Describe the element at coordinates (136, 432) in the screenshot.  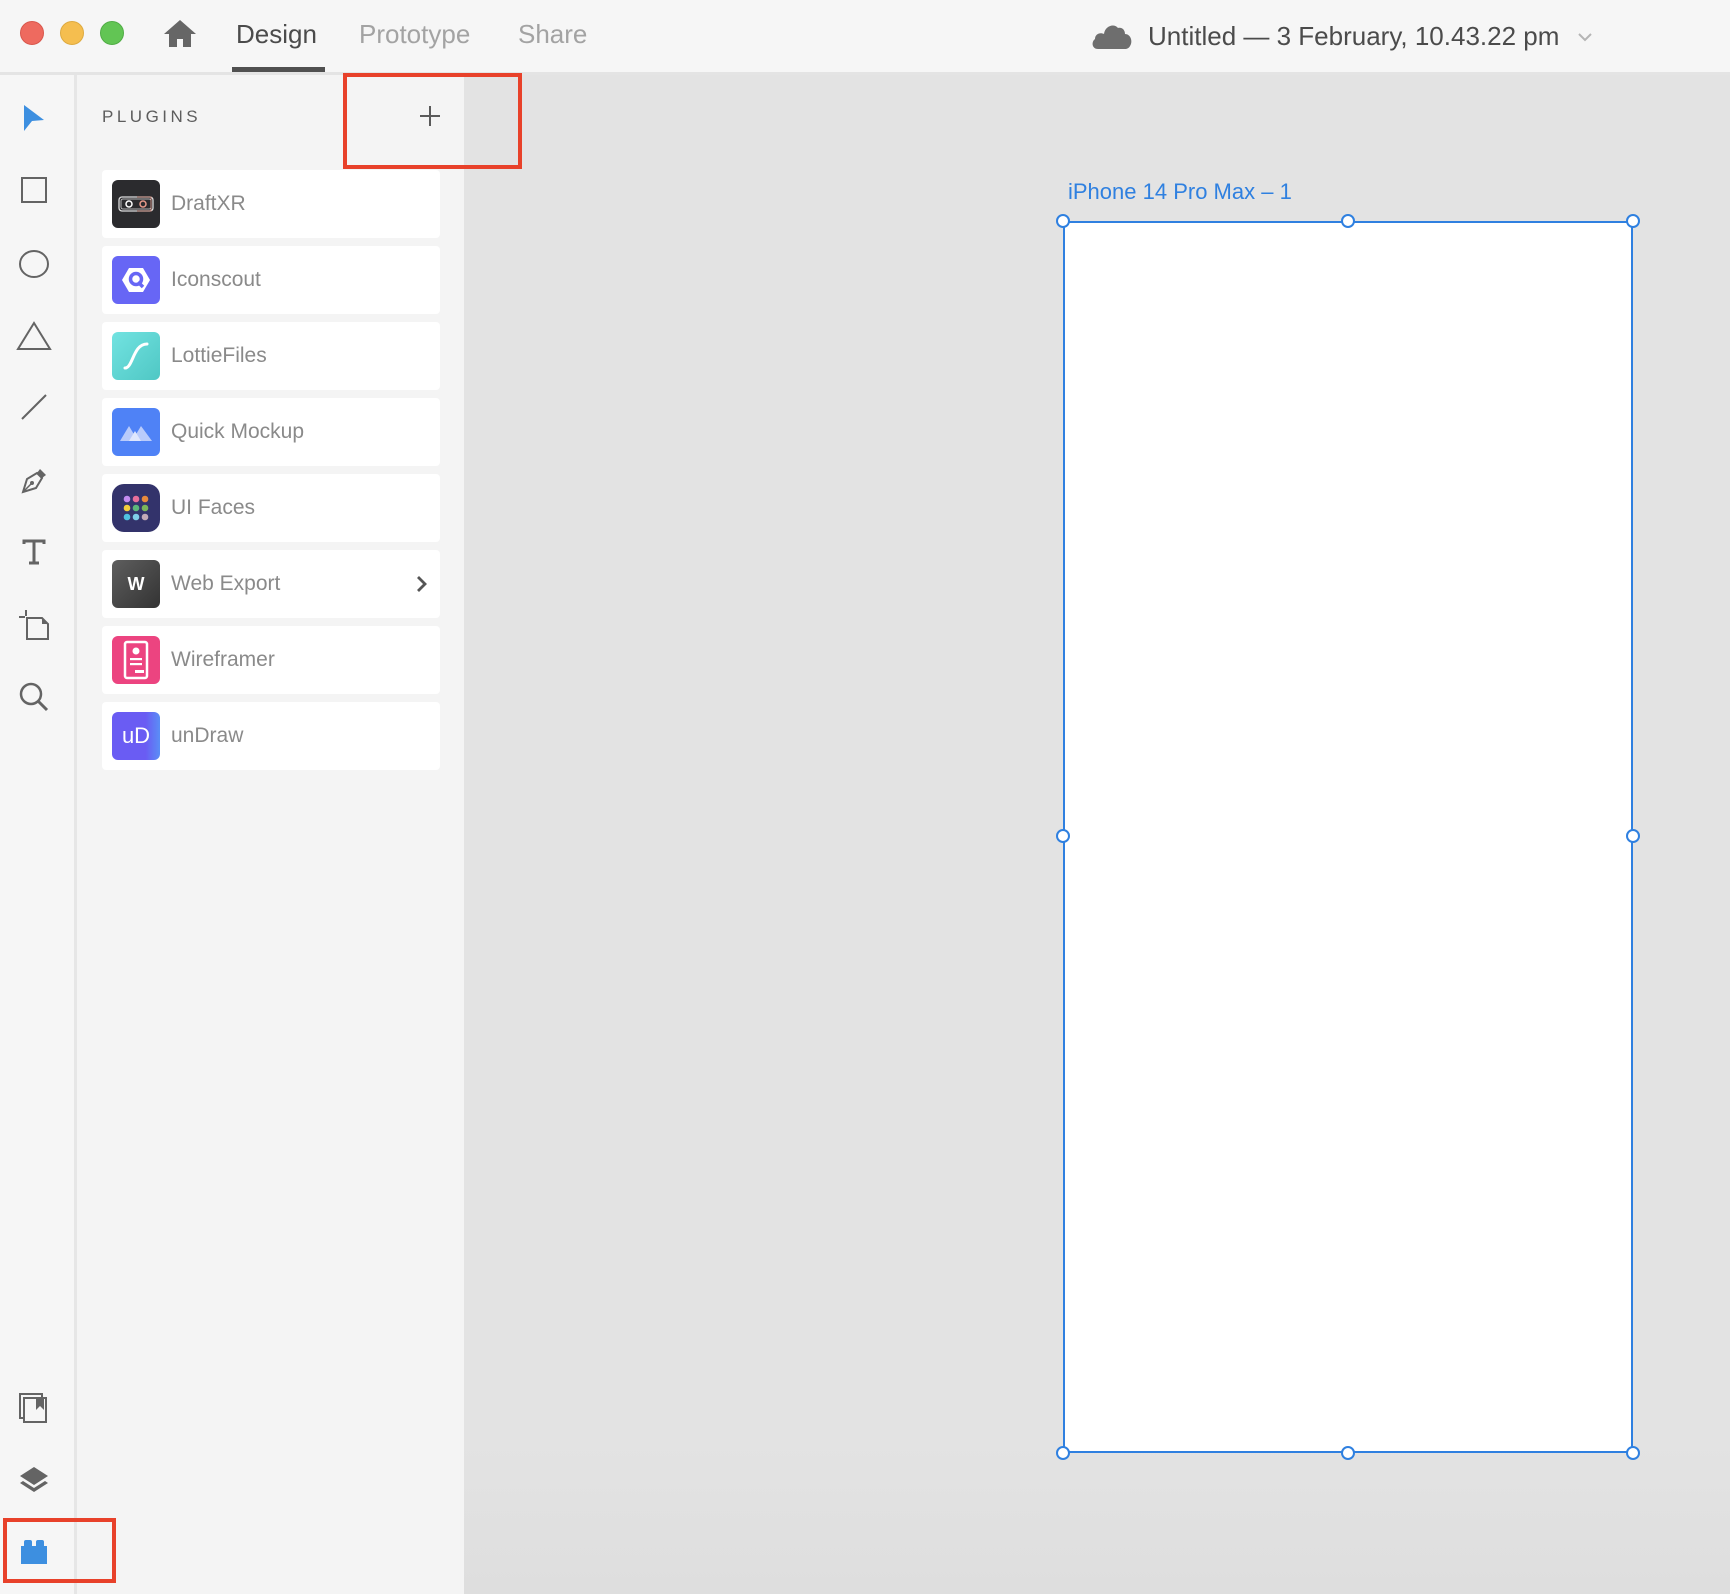
I see `quick-mockup-icon` at that location.